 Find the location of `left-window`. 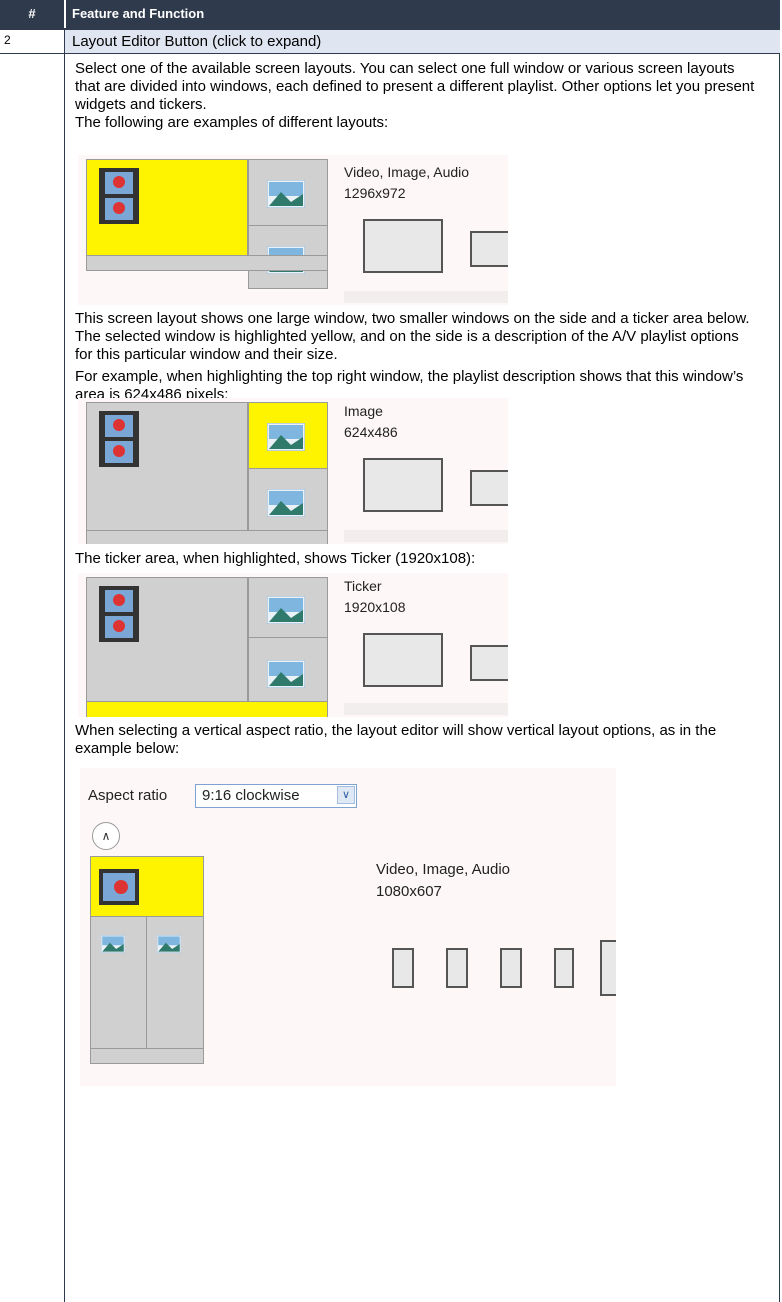

left-window is located at coordinates (119, 983).